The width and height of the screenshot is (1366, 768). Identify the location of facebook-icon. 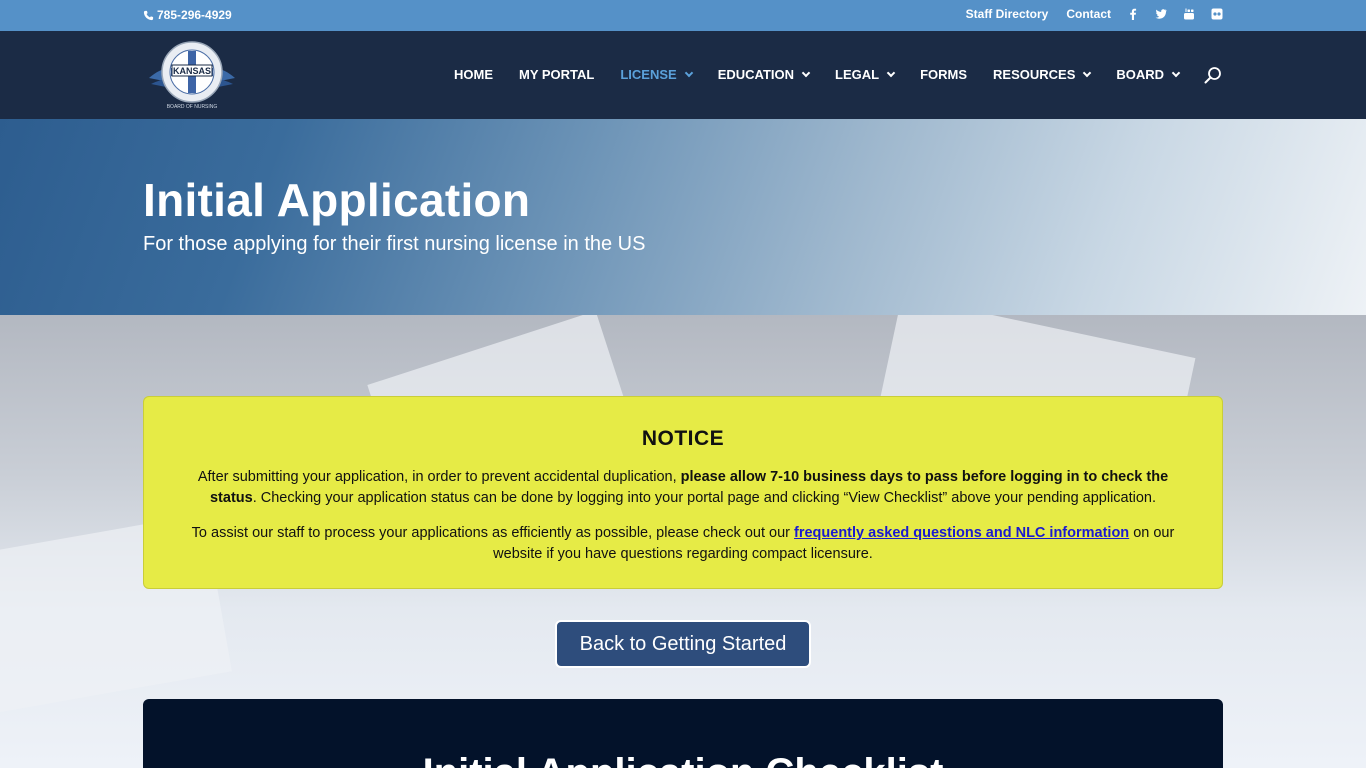
(1133, 14).